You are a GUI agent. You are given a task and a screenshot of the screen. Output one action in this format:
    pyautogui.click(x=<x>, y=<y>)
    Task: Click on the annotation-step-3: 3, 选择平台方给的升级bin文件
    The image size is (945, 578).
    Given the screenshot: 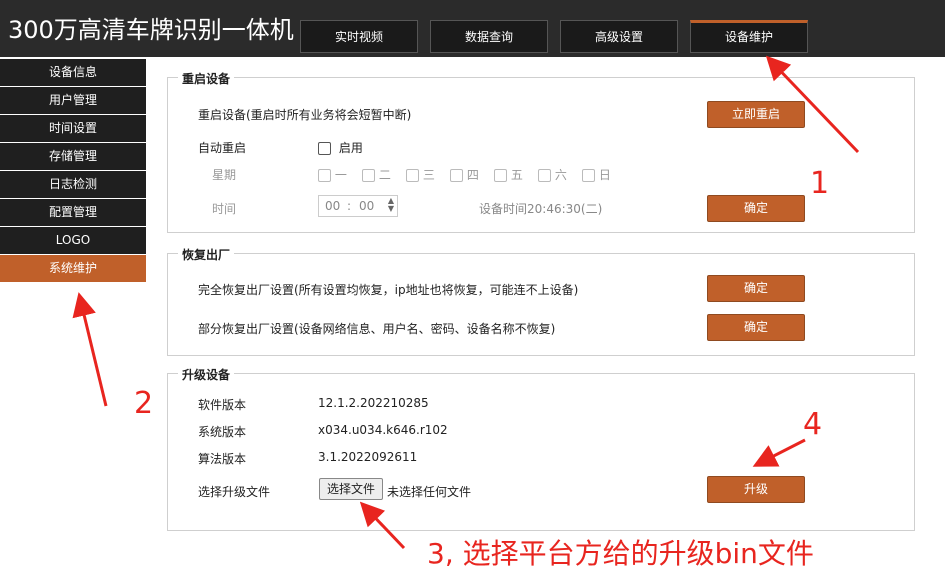 What is the action you would take?
    pyautogui.click(x=620, y=553)
    